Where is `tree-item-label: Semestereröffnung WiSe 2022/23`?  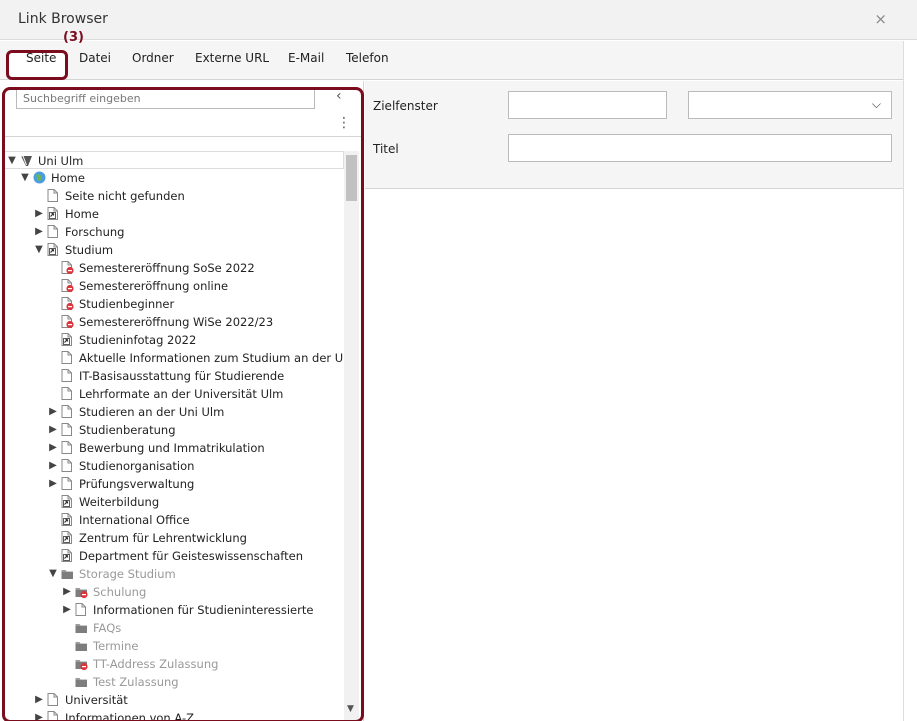 tree-item-label: Semestereröffnung WiSe 2022/23 is located at coordinates (176, 322).